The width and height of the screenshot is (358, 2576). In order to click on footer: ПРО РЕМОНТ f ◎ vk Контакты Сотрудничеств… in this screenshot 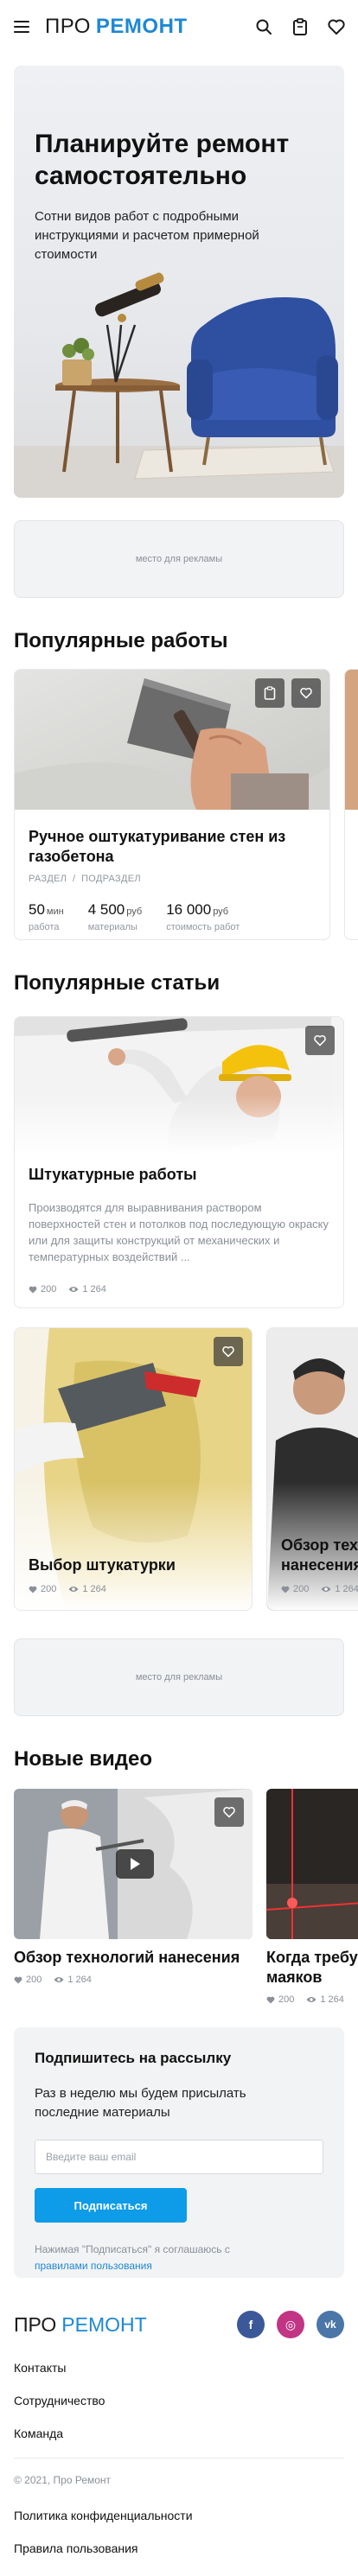, I will do `click(179, 2432)`.